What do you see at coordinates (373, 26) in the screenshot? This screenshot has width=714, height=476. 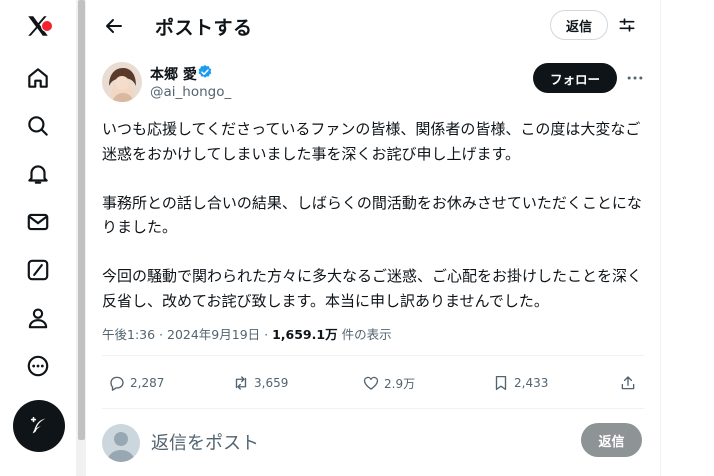 I see `page-header: ポストする 返信` at bounding box center [373, 26].